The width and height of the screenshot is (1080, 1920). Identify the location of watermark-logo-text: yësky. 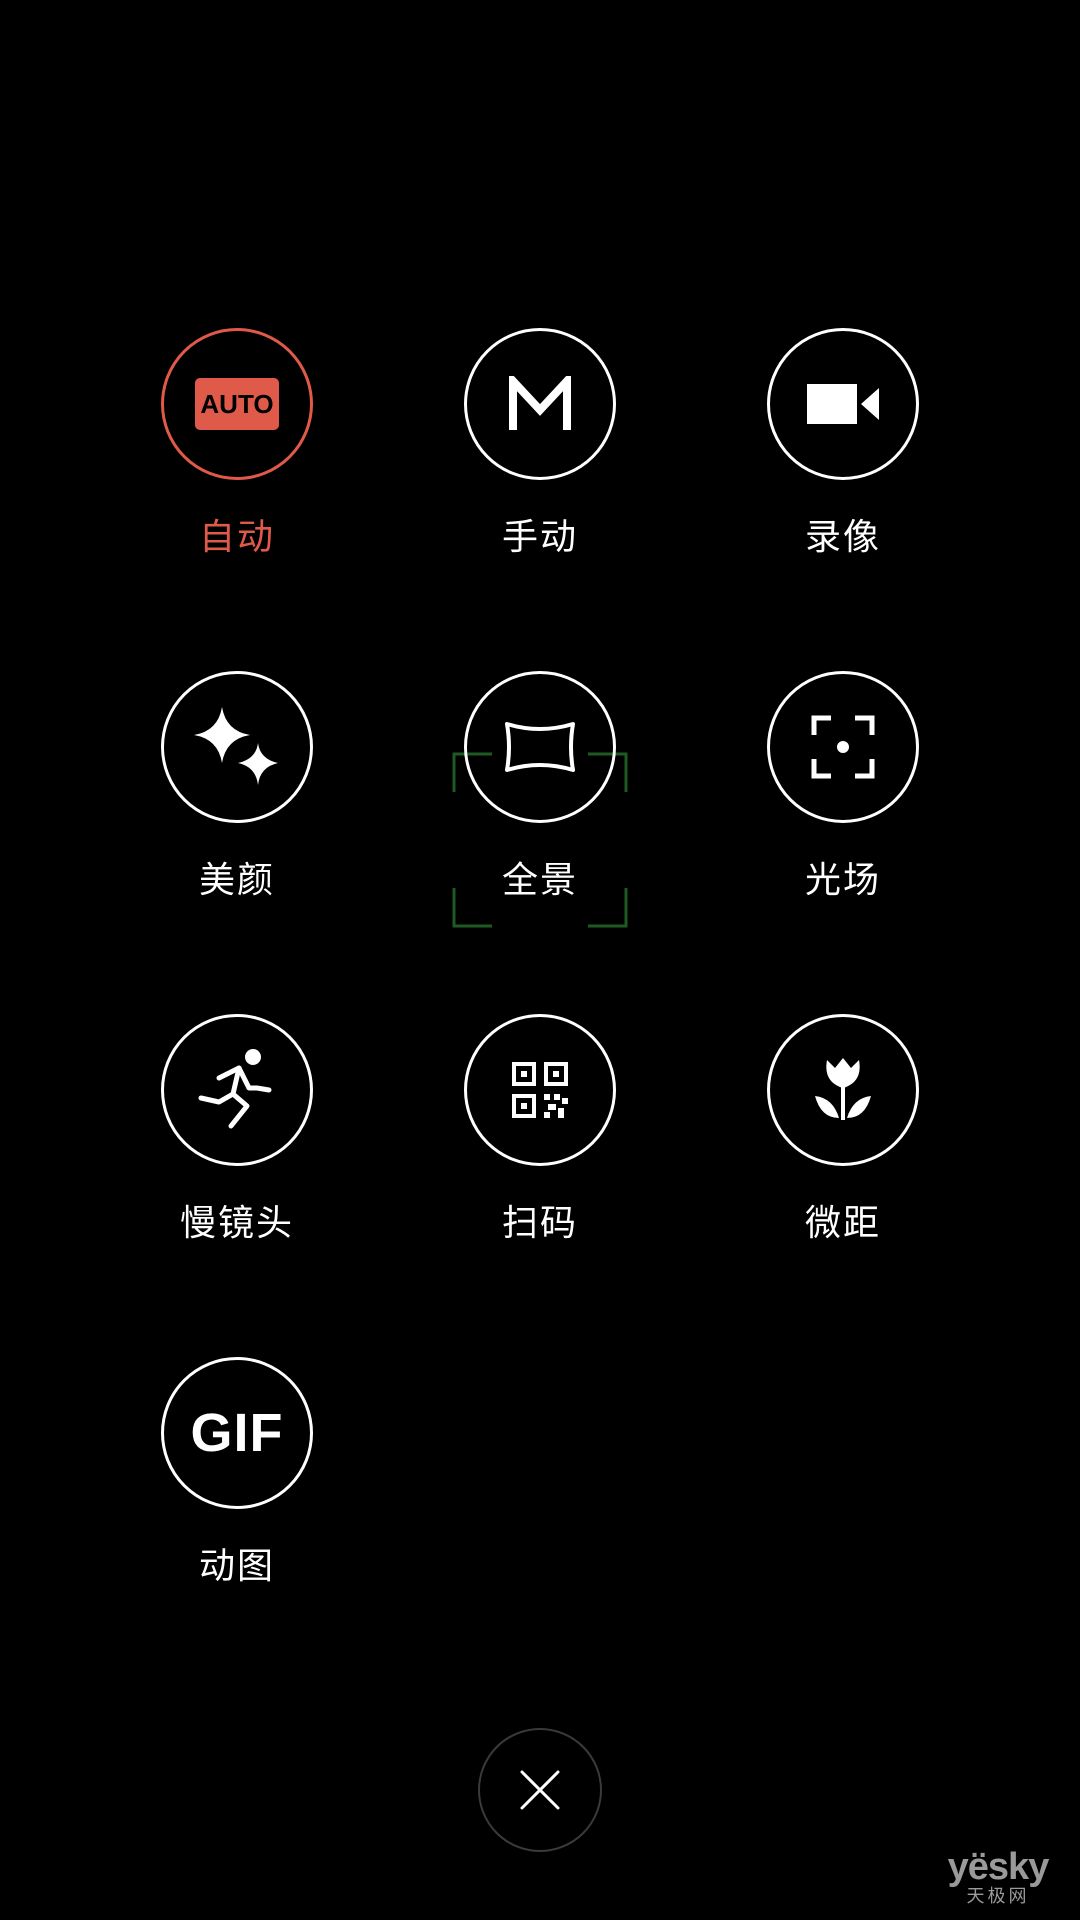
(998, 1867).